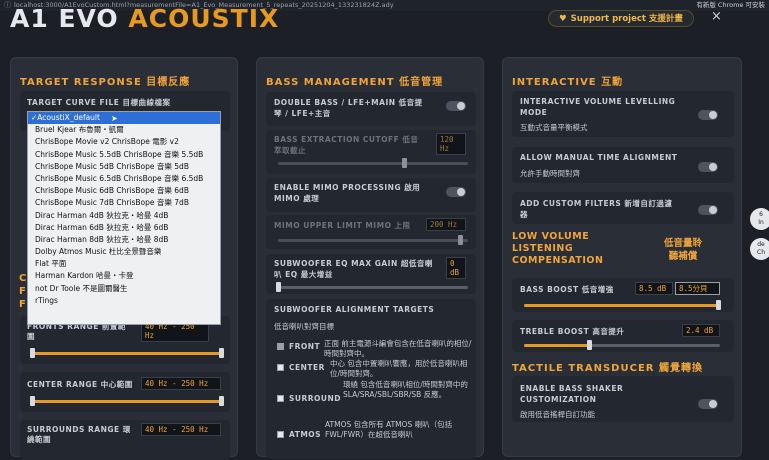  Describe the element at coordinates (596, 209) in the screenshot. I see `custom-filters-label: ADD CUSTOM FILTERS 新增自訂過濾器` at that location.